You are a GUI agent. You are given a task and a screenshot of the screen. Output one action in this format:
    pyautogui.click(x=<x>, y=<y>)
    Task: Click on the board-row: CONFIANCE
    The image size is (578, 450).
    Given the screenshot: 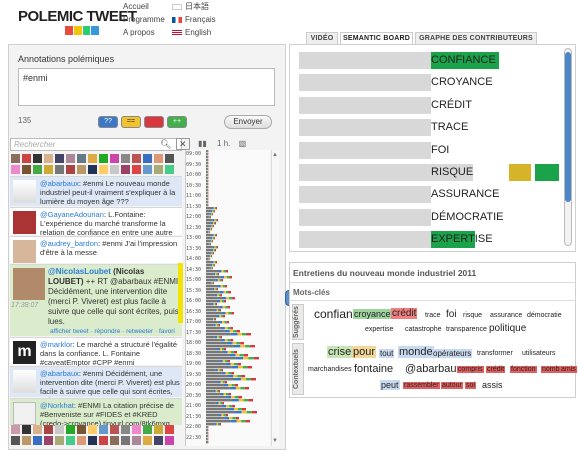 What is the action you would take?
    pyautogui.click(x=430, y=60)
    